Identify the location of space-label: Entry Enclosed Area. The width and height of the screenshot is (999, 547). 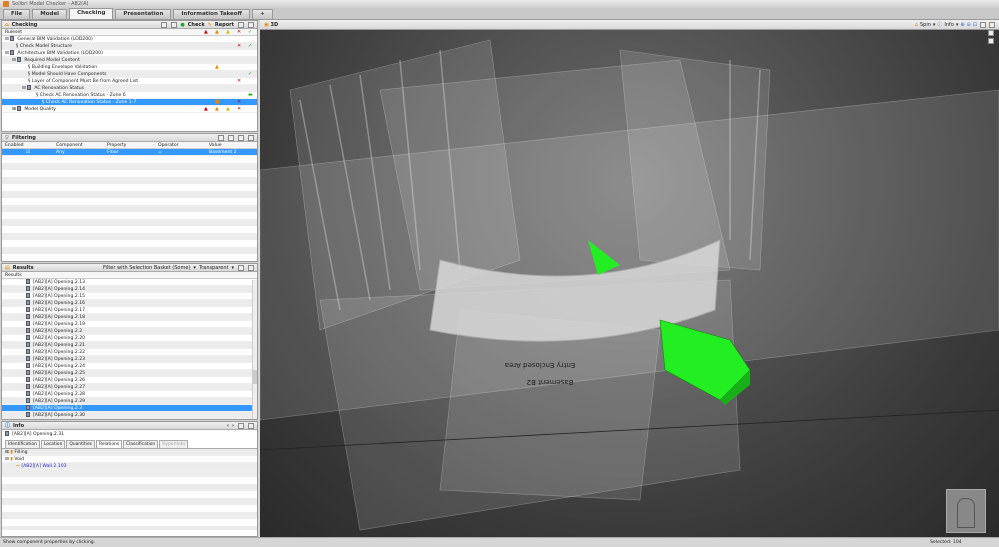
(540, 365).